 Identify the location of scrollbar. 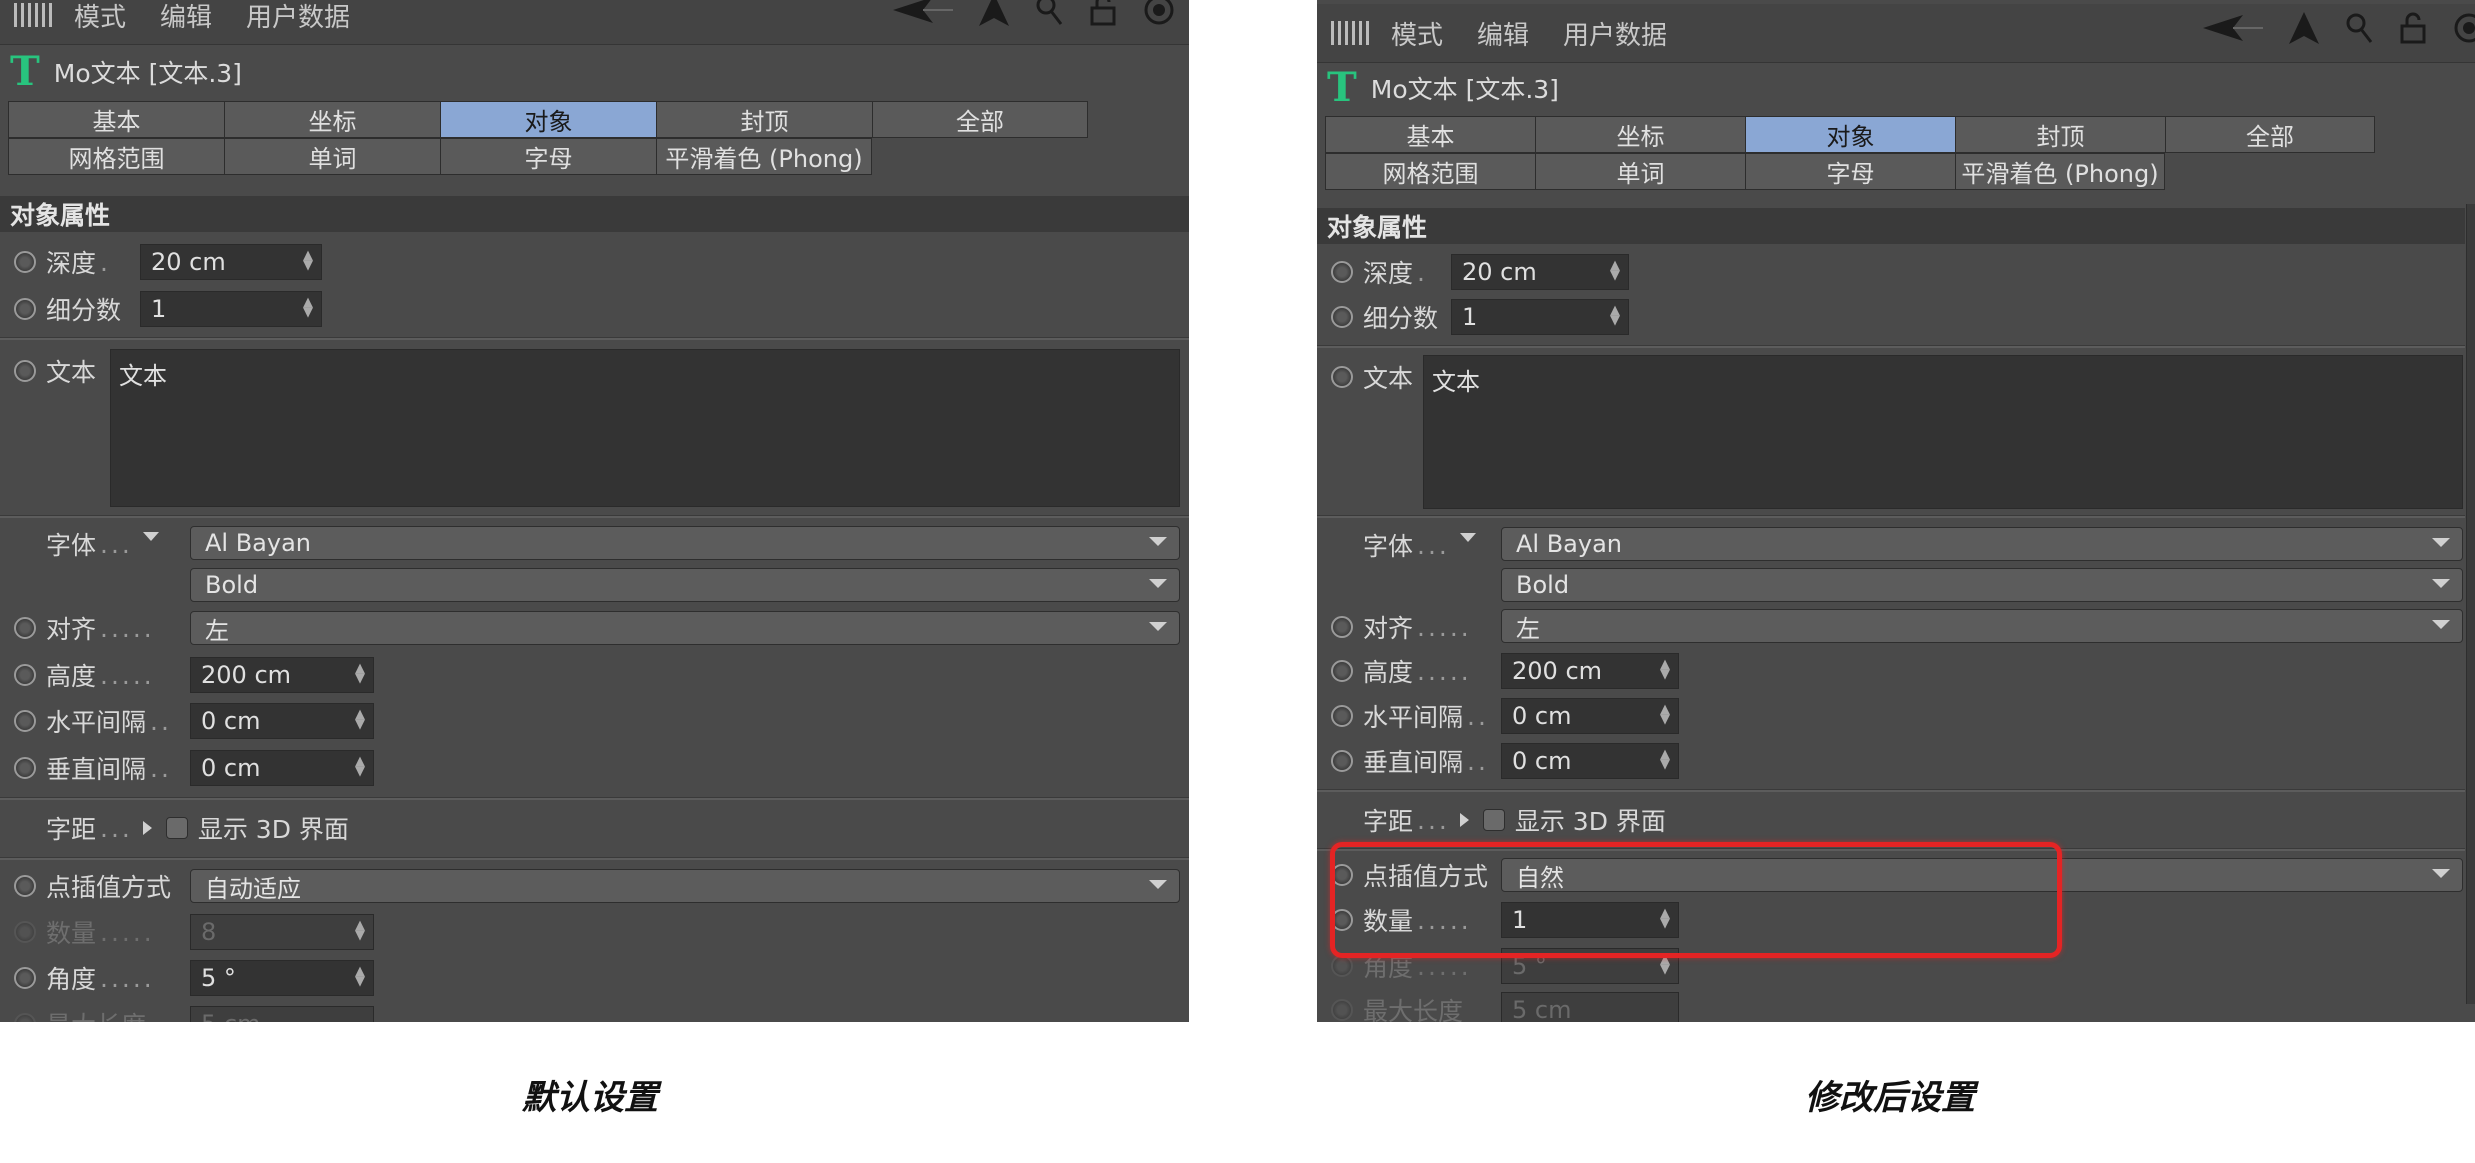
(2470, 604).